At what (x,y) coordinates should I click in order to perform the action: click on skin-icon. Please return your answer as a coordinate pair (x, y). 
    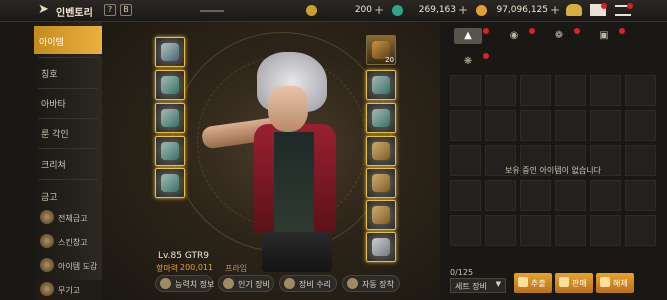
    Looking at the image, I should click on (47, 241).